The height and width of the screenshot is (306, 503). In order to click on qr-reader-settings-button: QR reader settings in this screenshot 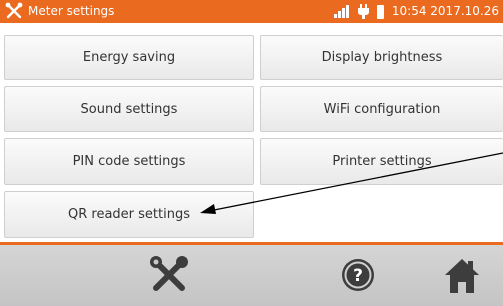, I will do `click(129, 214)`.